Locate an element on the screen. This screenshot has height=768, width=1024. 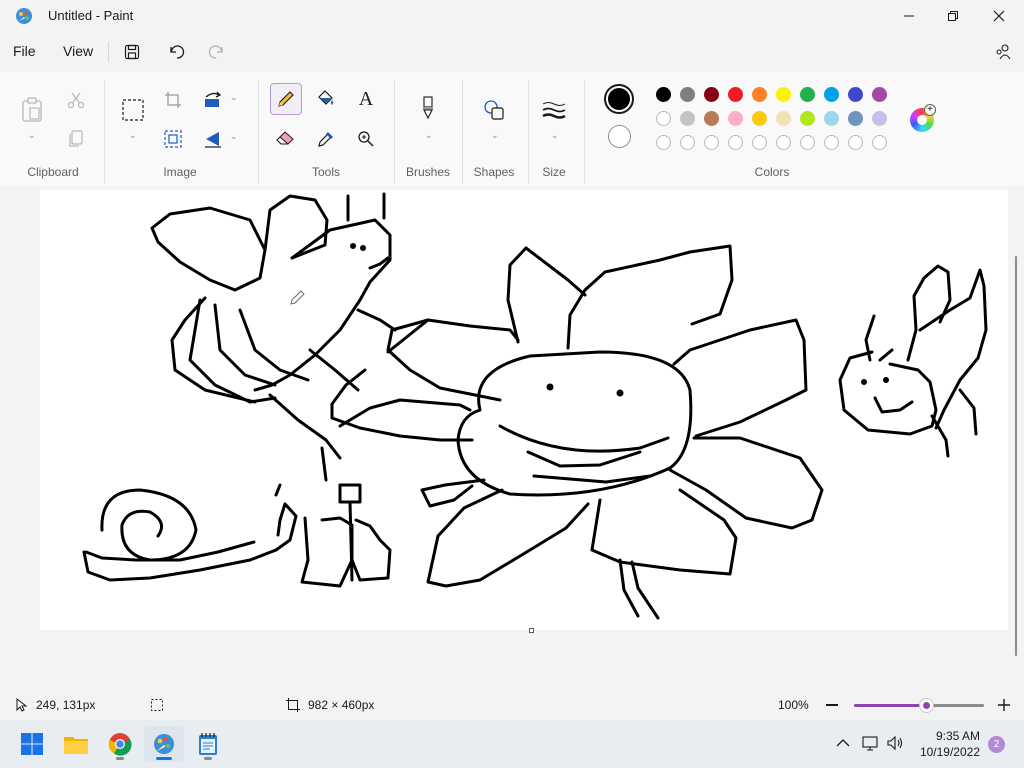
file-explorer-taskbar-button is located at coordinates (76, 744).